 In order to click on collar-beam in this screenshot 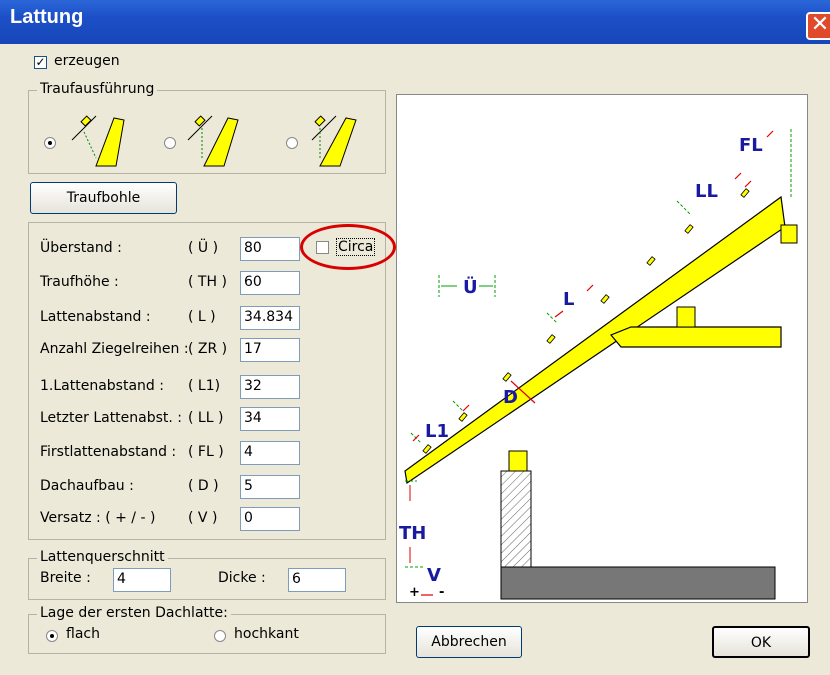, I will do `click(696, 337)`.